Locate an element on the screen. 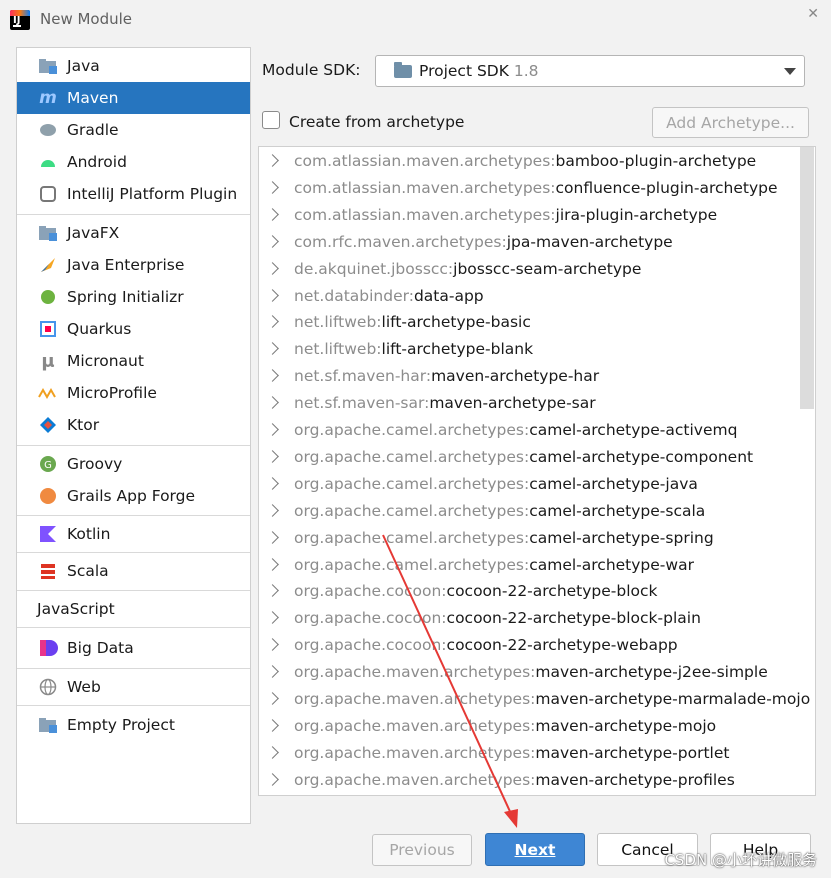 The width and height of the screenshot is (831, 878). micronaut-icon: μ is located at coordinates (48, 361).